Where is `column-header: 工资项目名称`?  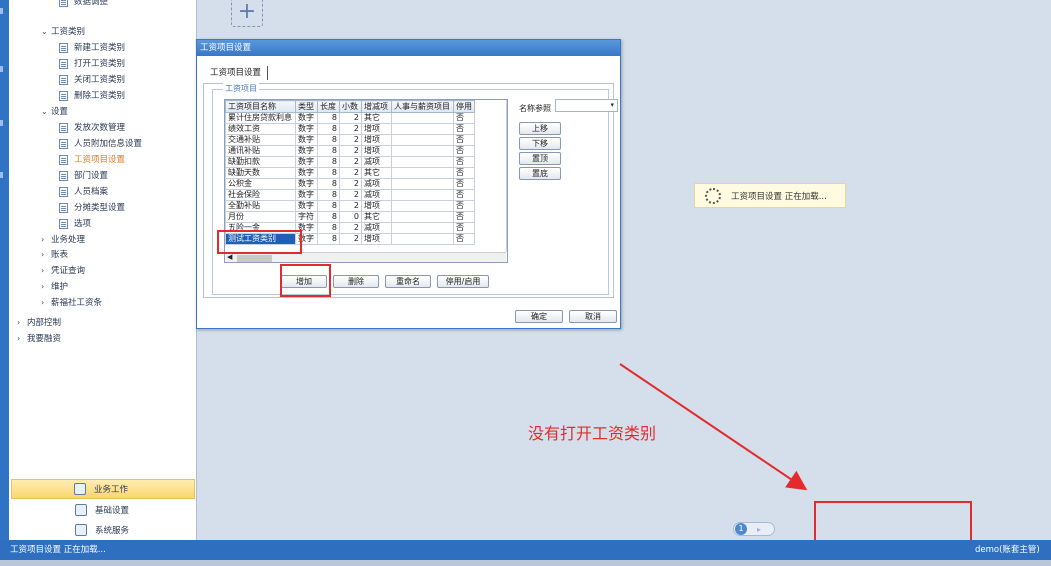 column-header: 工资项目名称 is located at coordinates (260, 106).